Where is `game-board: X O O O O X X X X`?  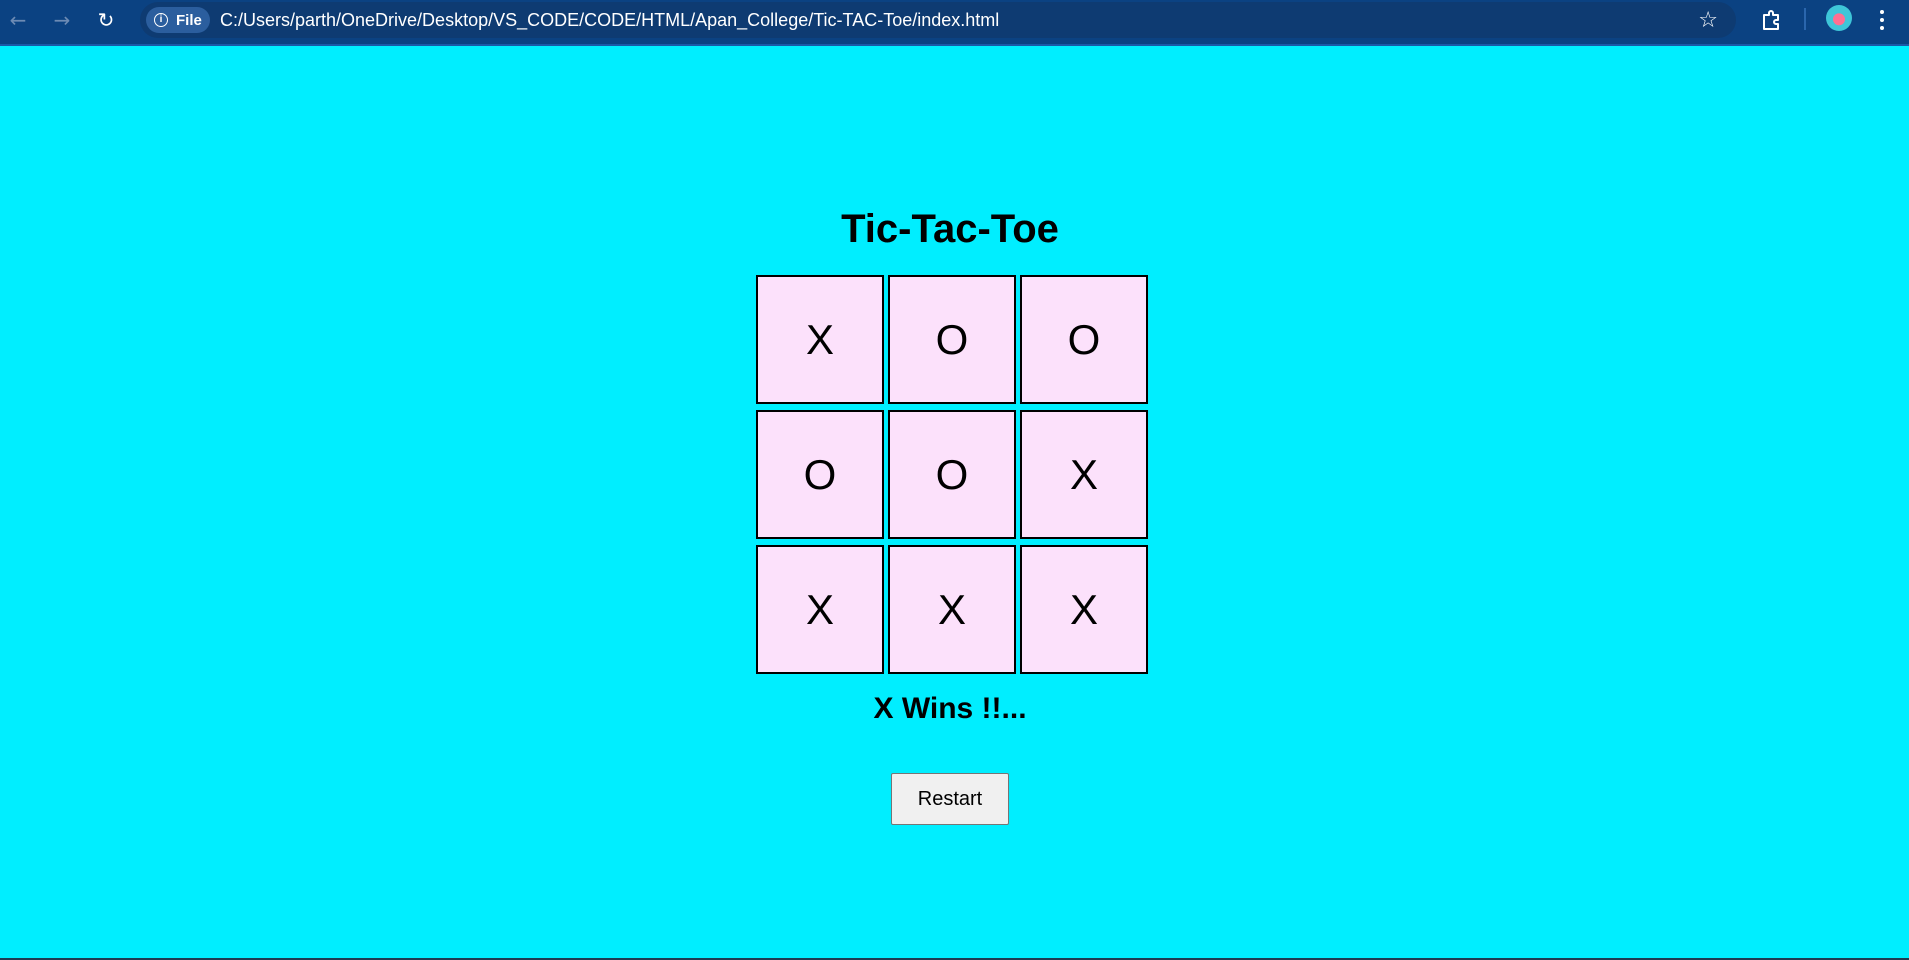
game-board: X O O O O X X X X is located at coordinates (952, 474).